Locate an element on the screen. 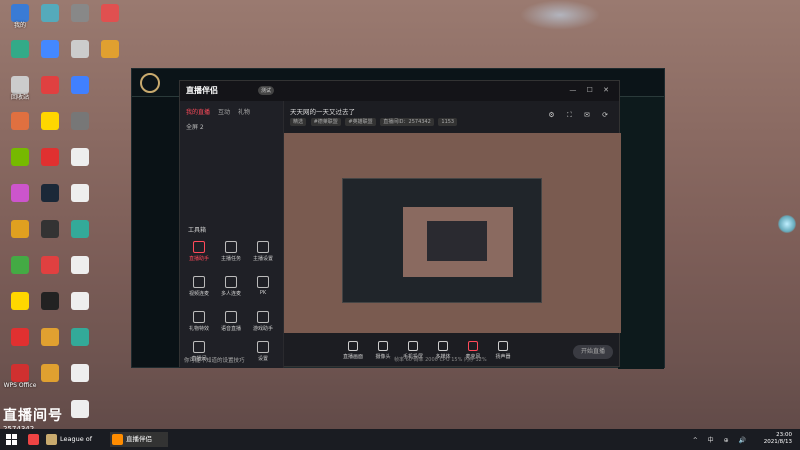 This screenshot has height=450, width=800. ceiling-light is located at coordinates (560, 15).